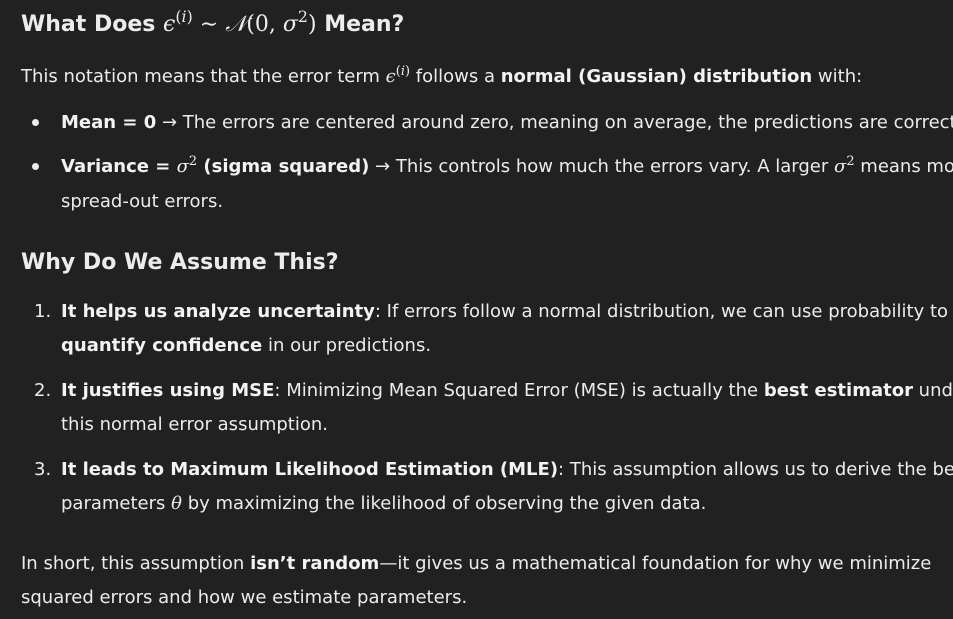  What do you see at coordinates (176, 503) in the screenshot?
I see `formula-theta: θ` at bounding box center [176, 503].